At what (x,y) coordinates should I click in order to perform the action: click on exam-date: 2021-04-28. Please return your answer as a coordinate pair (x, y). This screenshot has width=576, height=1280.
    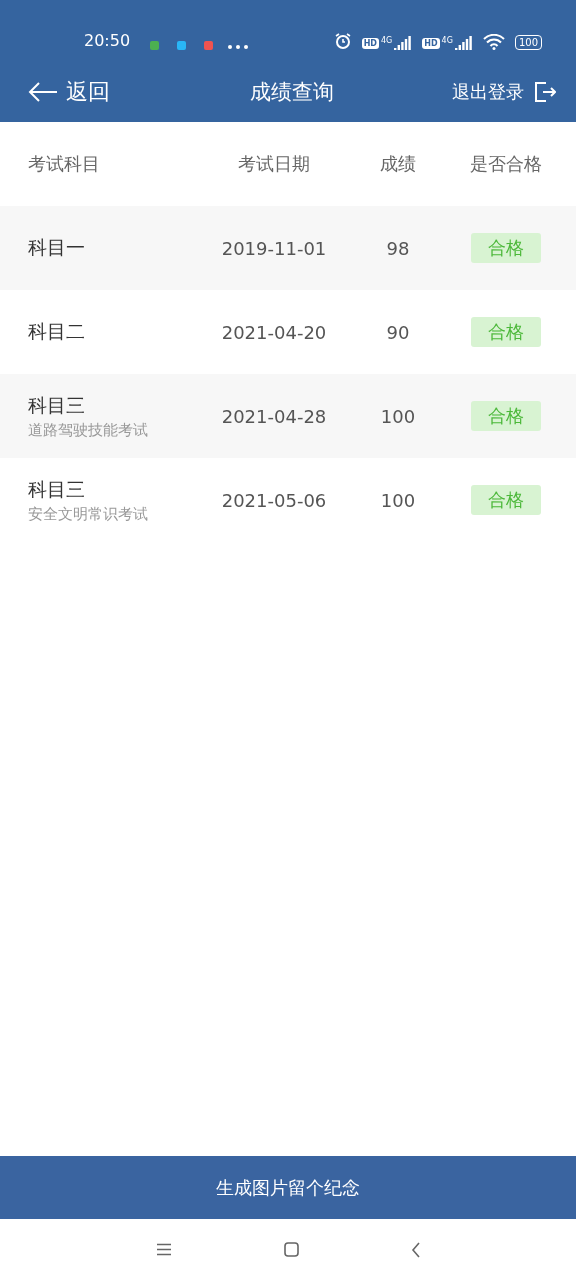
    Looking at the image, I should click on (274, 416).